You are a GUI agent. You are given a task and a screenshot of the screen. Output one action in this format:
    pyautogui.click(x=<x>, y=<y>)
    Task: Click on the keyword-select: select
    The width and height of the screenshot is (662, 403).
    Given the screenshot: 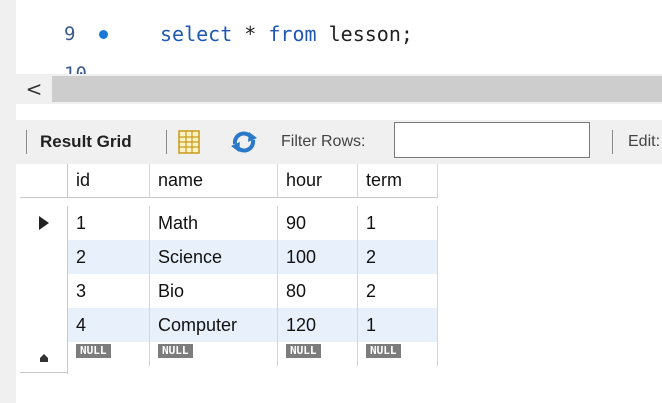 What is the action you would take?
    pyautogui.click(x=196, y=34)
    